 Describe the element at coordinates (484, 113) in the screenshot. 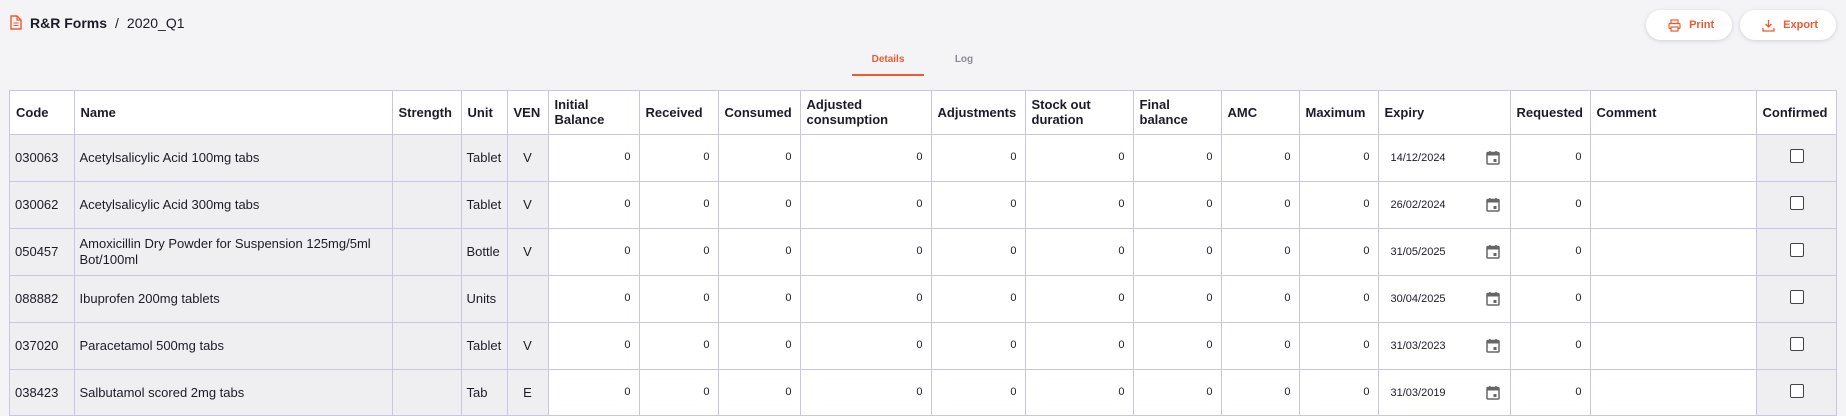

I see `column-header: Unit` at that location.